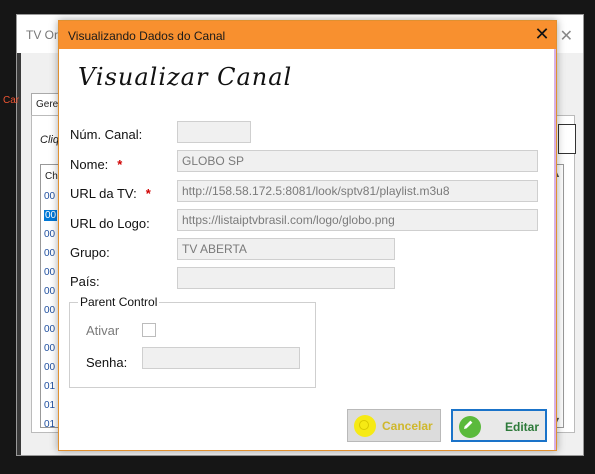 This screenshot has width=595, height=474. Describe the element at coordinates (499, 425) in the screenshot. I see `edit-button: Editar` at that location.